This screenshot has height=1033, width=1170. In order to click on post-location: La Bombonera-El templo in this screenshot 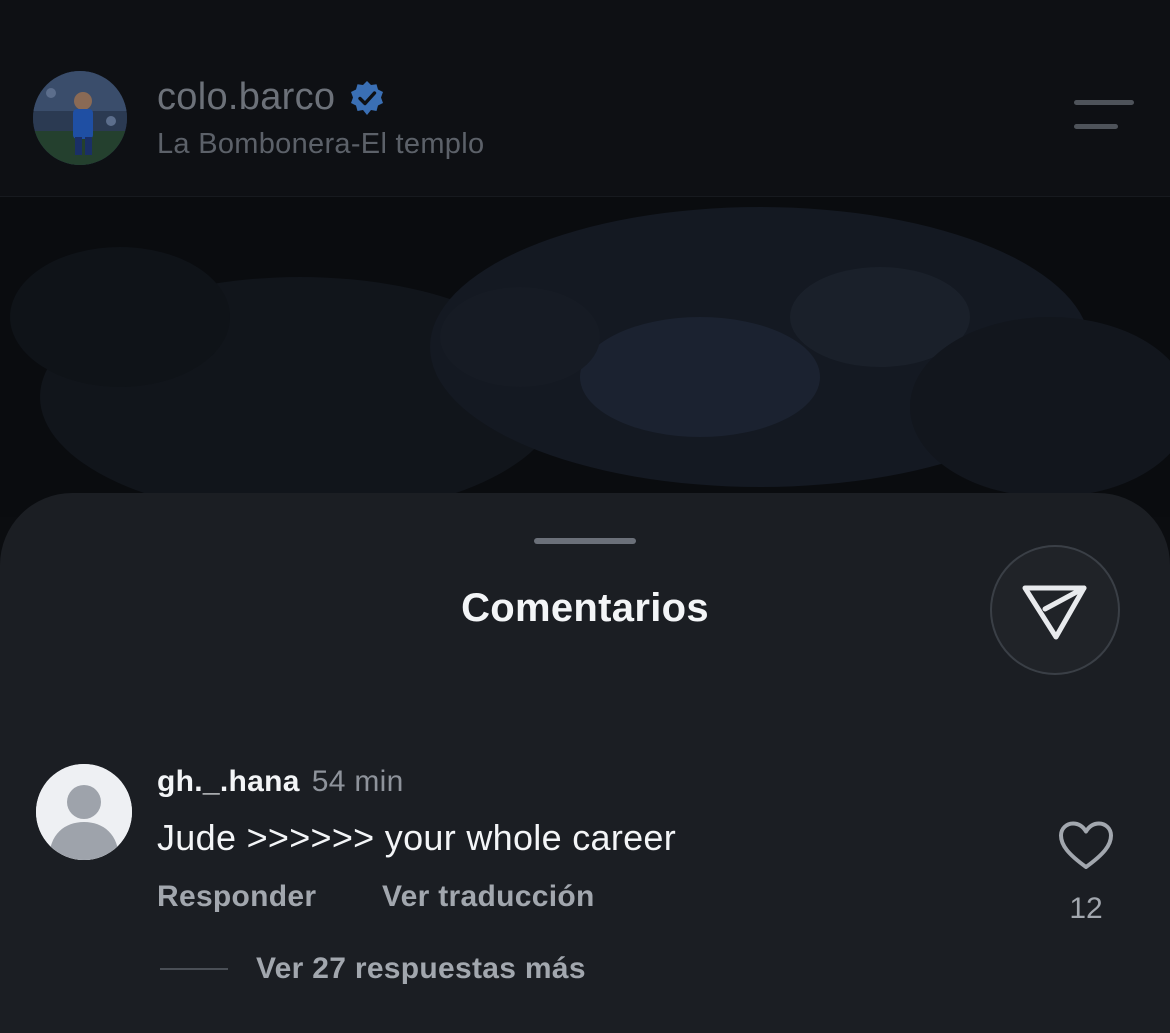, I will do `click(320, 144)`.